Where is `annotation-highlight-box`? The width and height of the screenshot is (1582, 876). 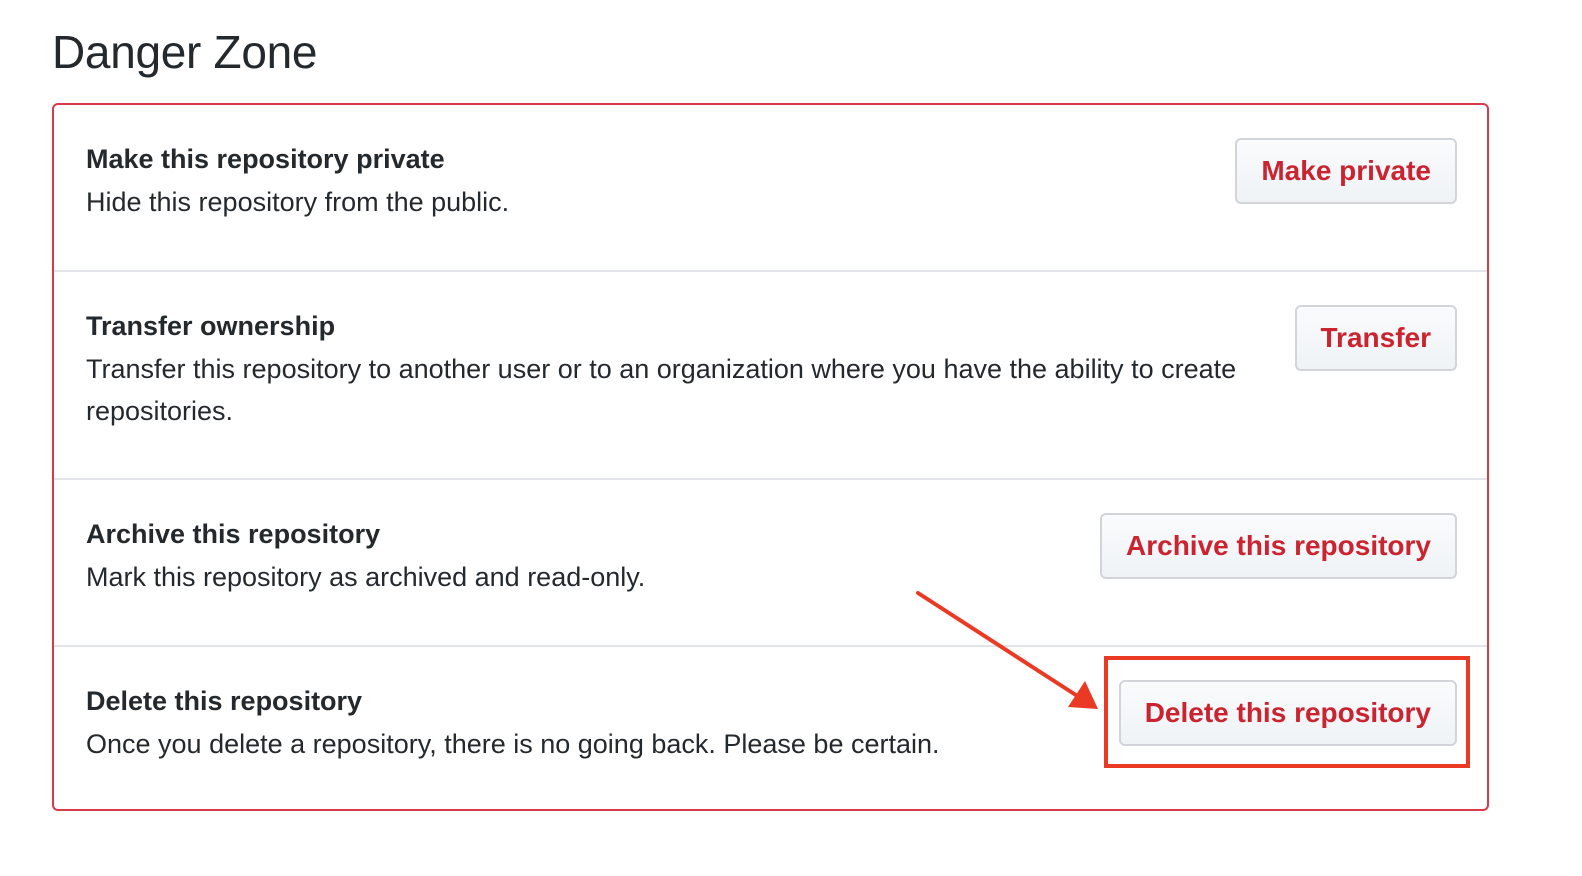
annotation-highlight-box is located at coordinates (1287, 712).